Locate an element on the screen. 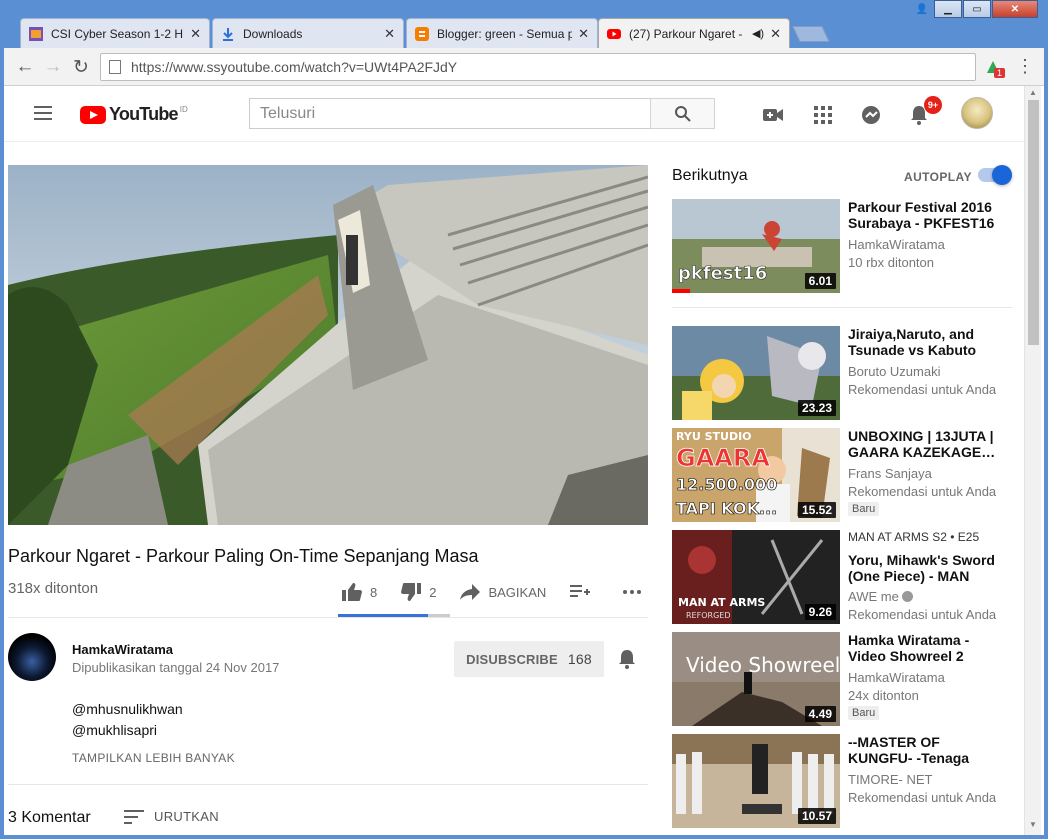 The width and height of the screenshot is (1048, 839). forward-icon: → is located at coordinates (53, 67).